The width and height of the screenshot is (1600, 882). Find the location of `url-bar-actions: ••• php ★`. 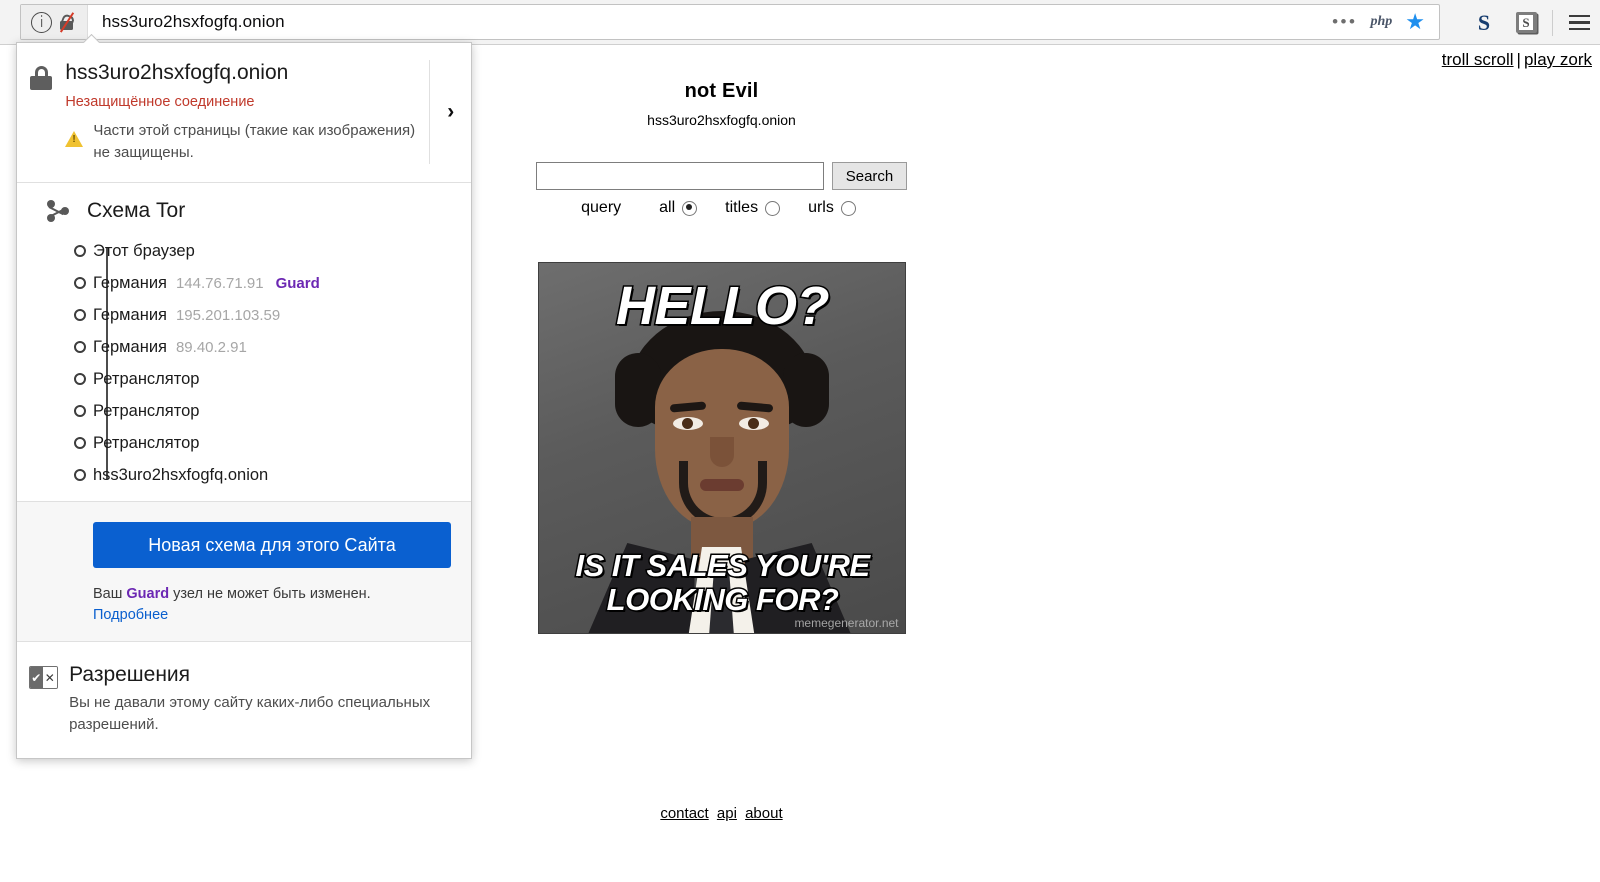

url-bar-actions: ••• php ★ is located at coordinates (1385, 22).